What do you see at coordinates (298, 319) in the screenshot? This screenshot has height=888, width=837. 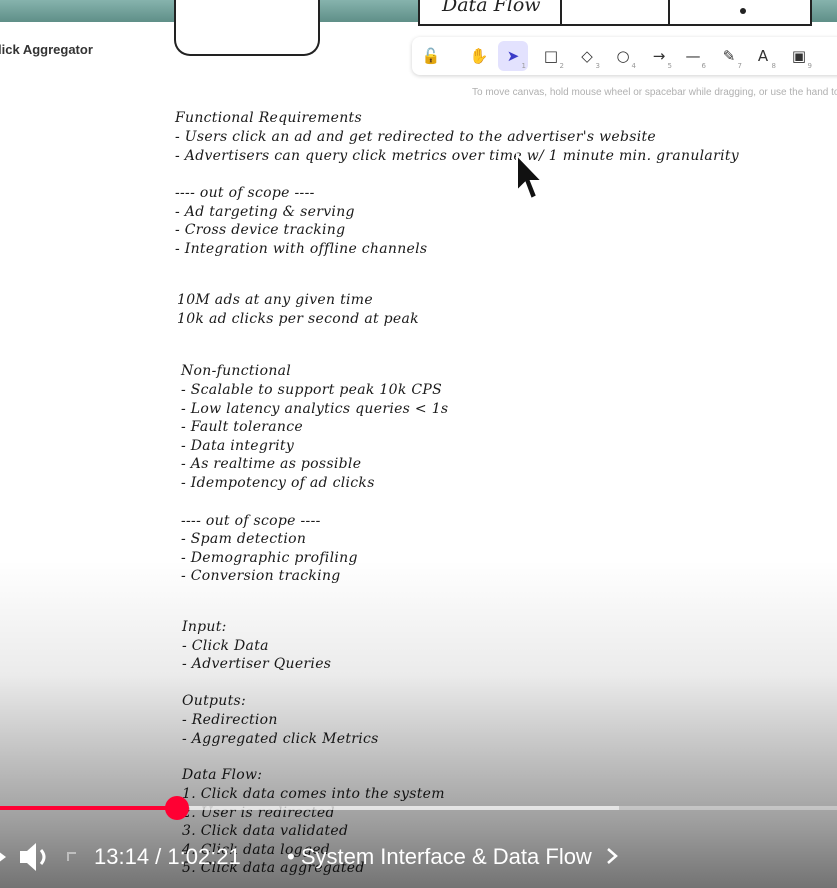 I see `note-line: 10k ad clicks per second at peak` at bounding box center [298, 319].